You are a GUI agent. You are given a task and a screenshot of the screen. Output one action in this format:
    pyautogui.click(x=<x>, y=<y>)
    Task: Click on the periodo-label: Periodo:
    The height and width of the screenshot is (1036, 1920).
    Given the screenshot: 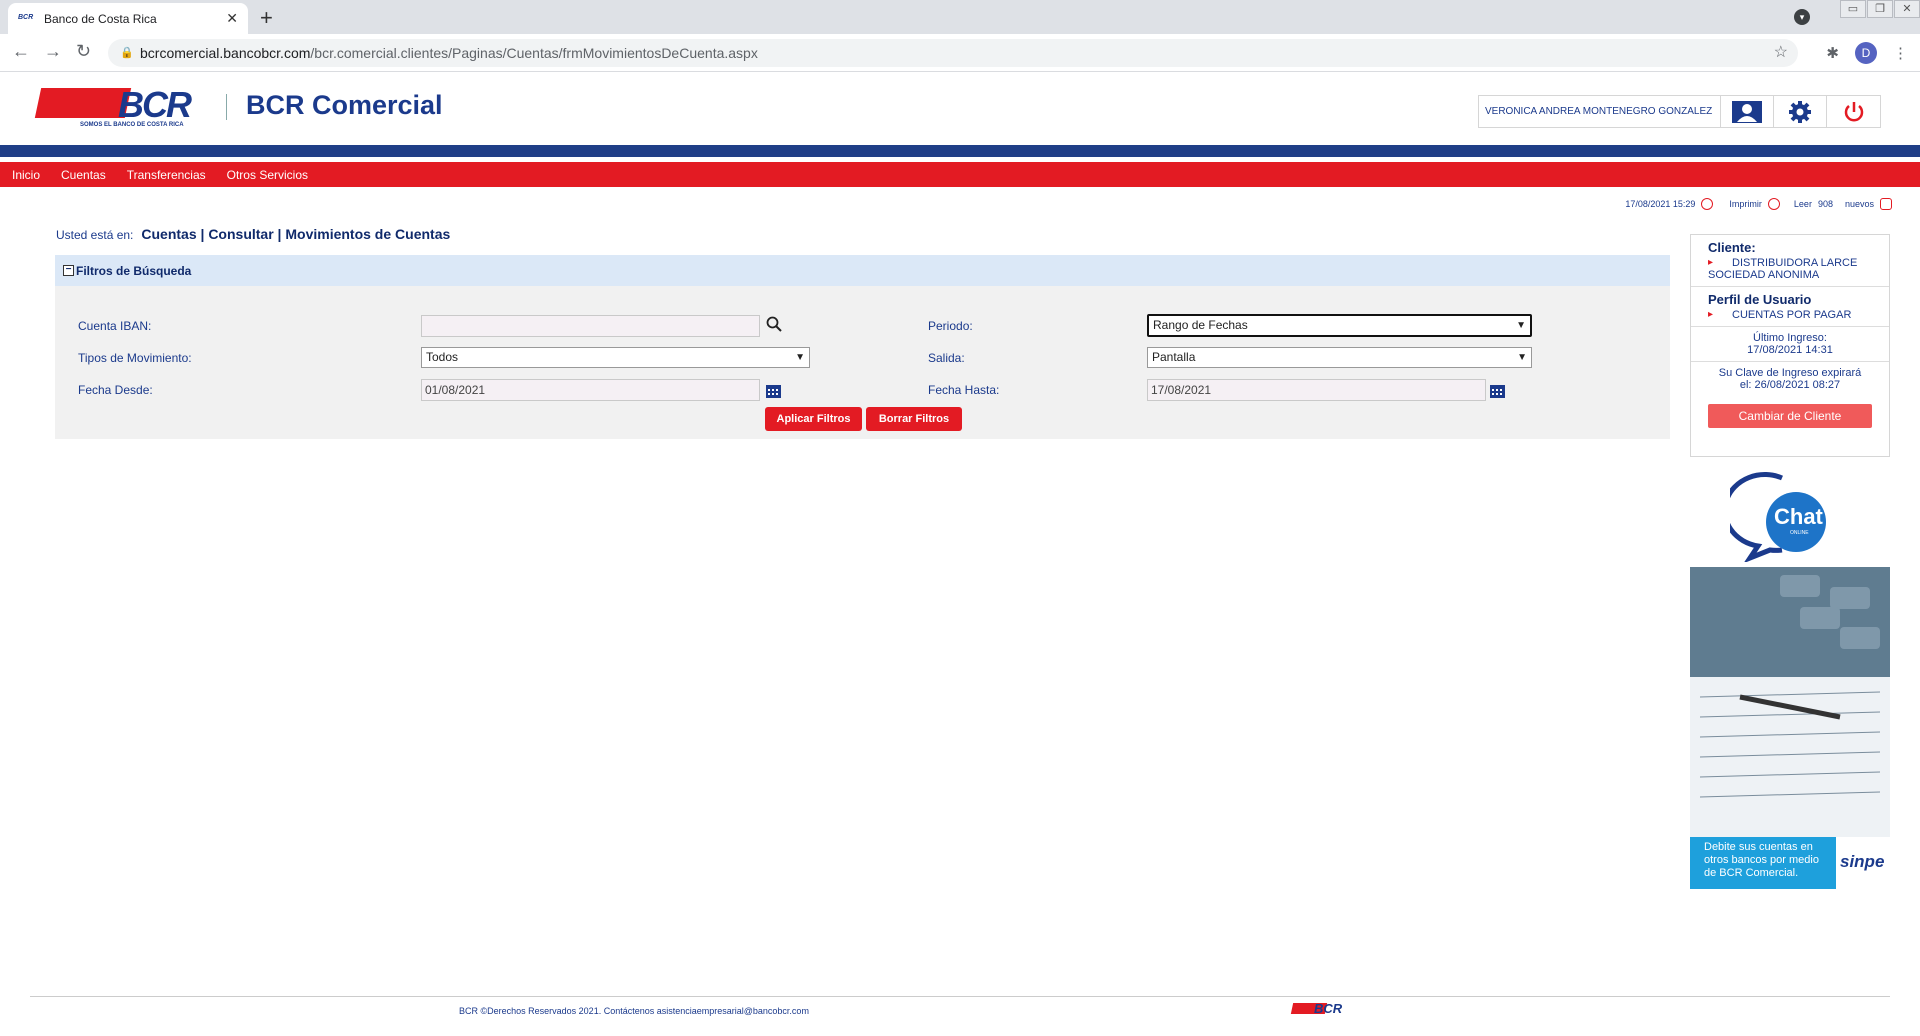 What is the action you would take?
    pyautogui.click(x=950, y=326)
    